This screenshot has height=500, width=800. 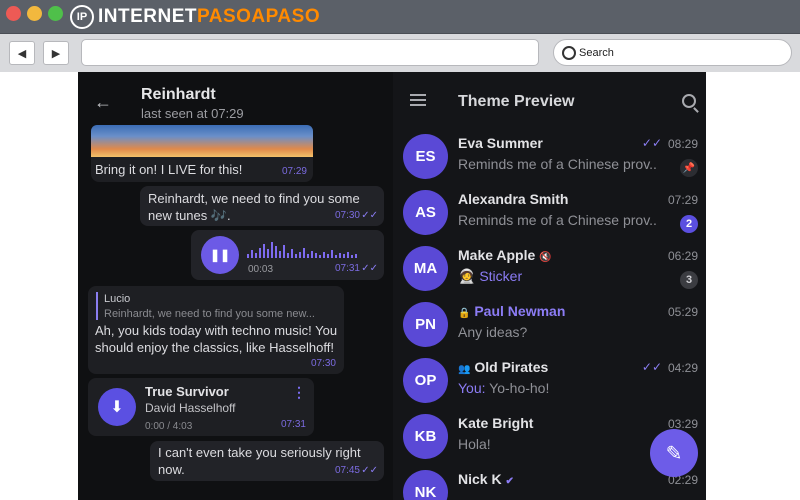 What do you see at coordinates (169, 426) in the screenshot?
I see `audio-progress: 0:00 / 4:03` at bounding box center [169, 426].